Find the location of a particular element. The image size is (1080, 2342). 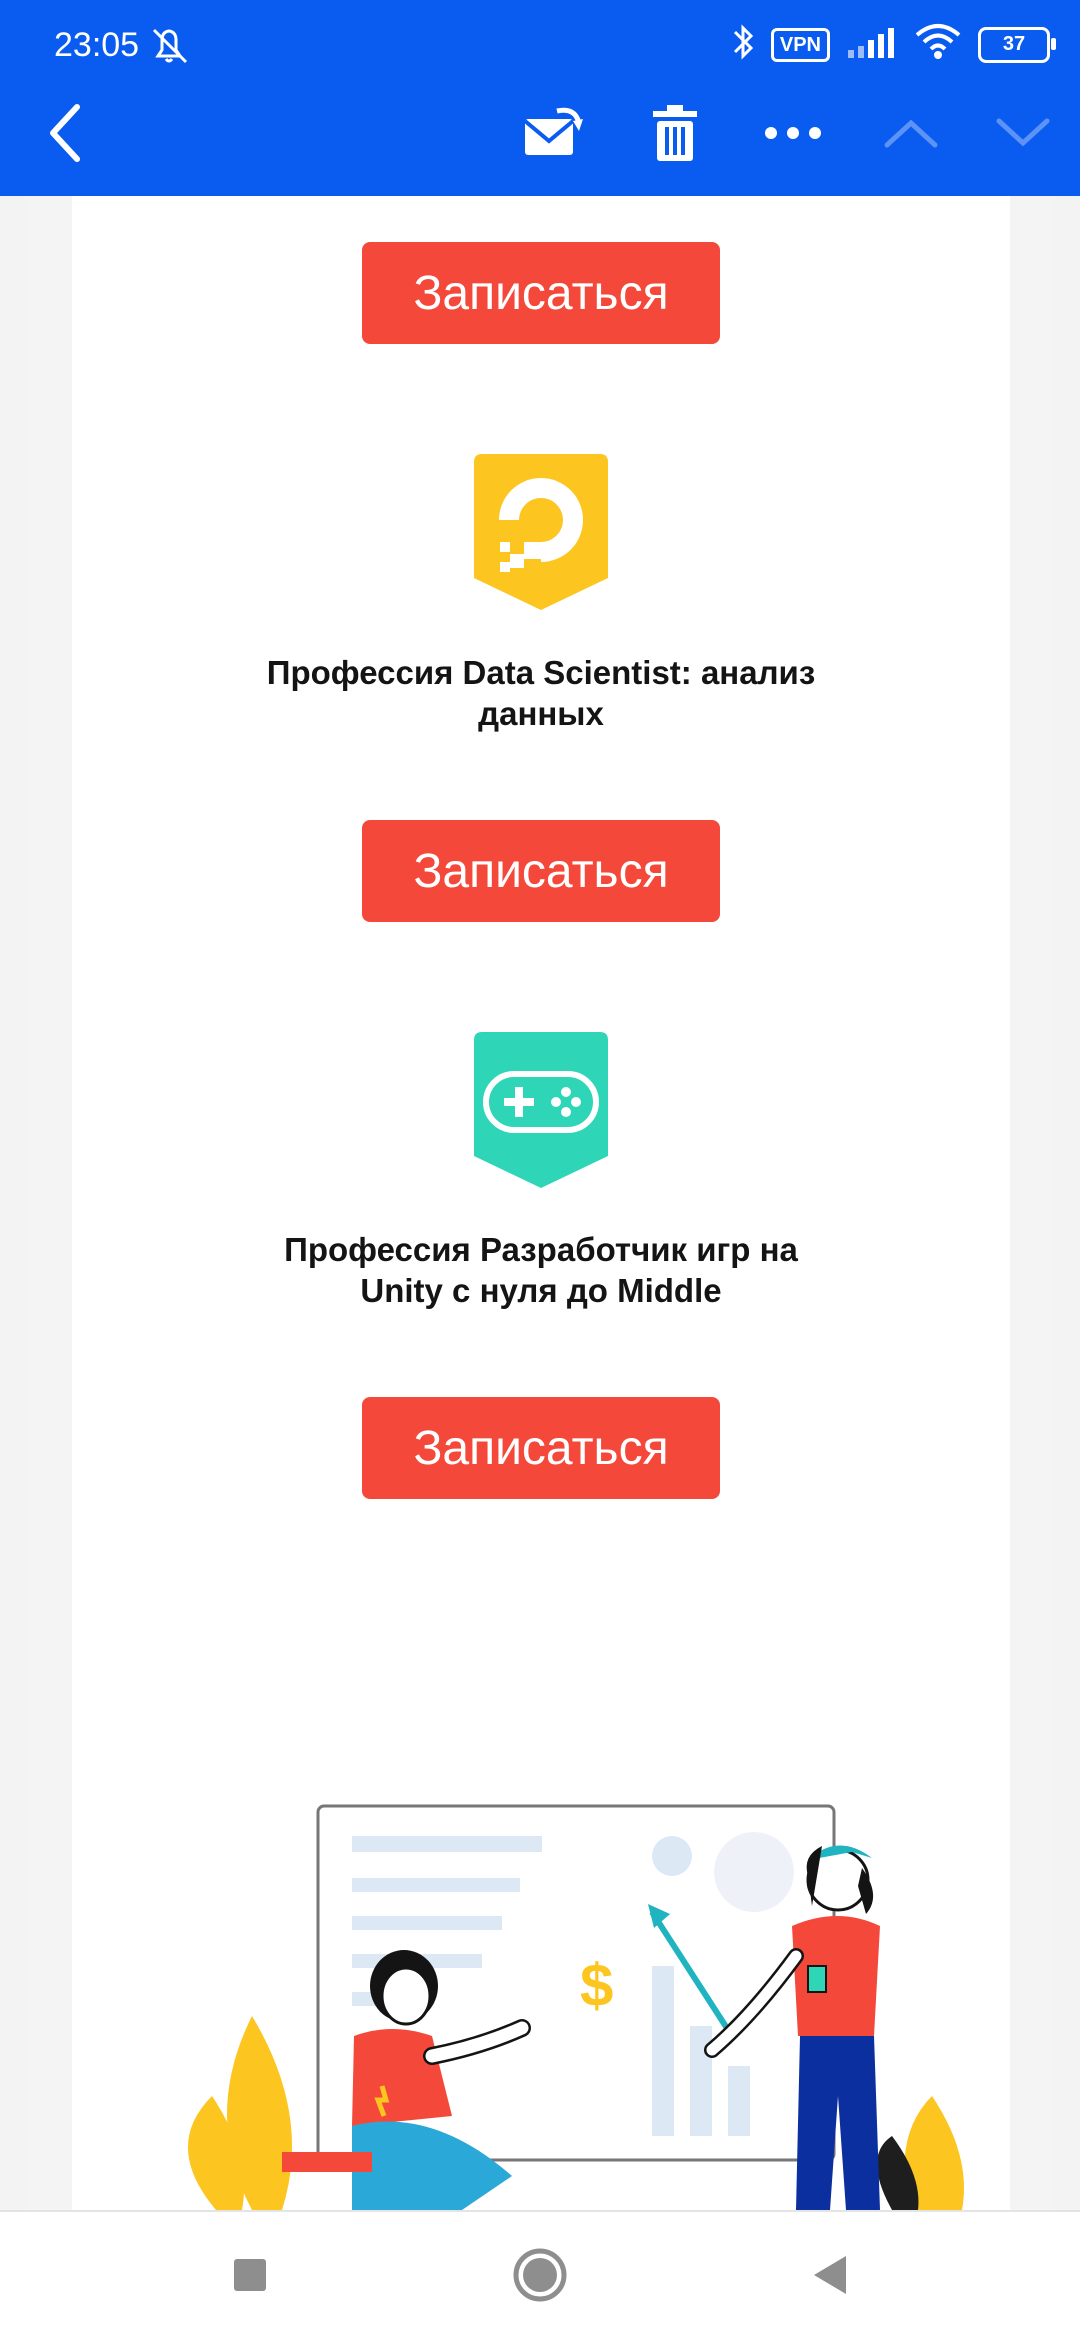

content-margin-left is located at coordinates (50, 1203).